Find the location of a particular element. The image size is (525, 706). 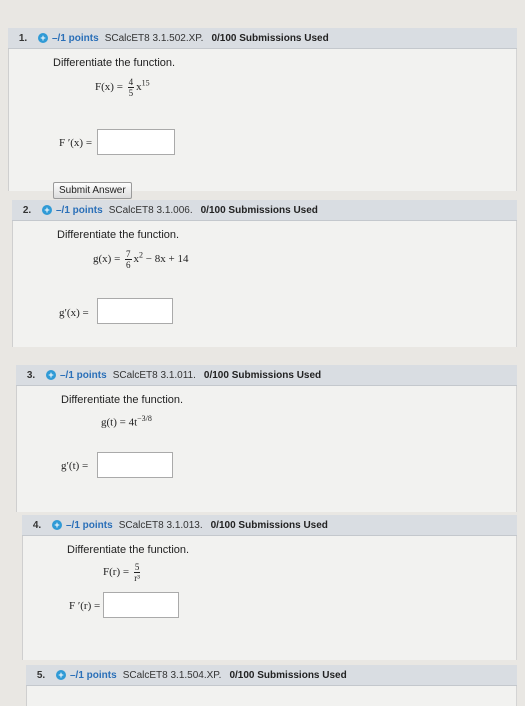

answer-label: g′(t) = is located at coordinates (75, 466).